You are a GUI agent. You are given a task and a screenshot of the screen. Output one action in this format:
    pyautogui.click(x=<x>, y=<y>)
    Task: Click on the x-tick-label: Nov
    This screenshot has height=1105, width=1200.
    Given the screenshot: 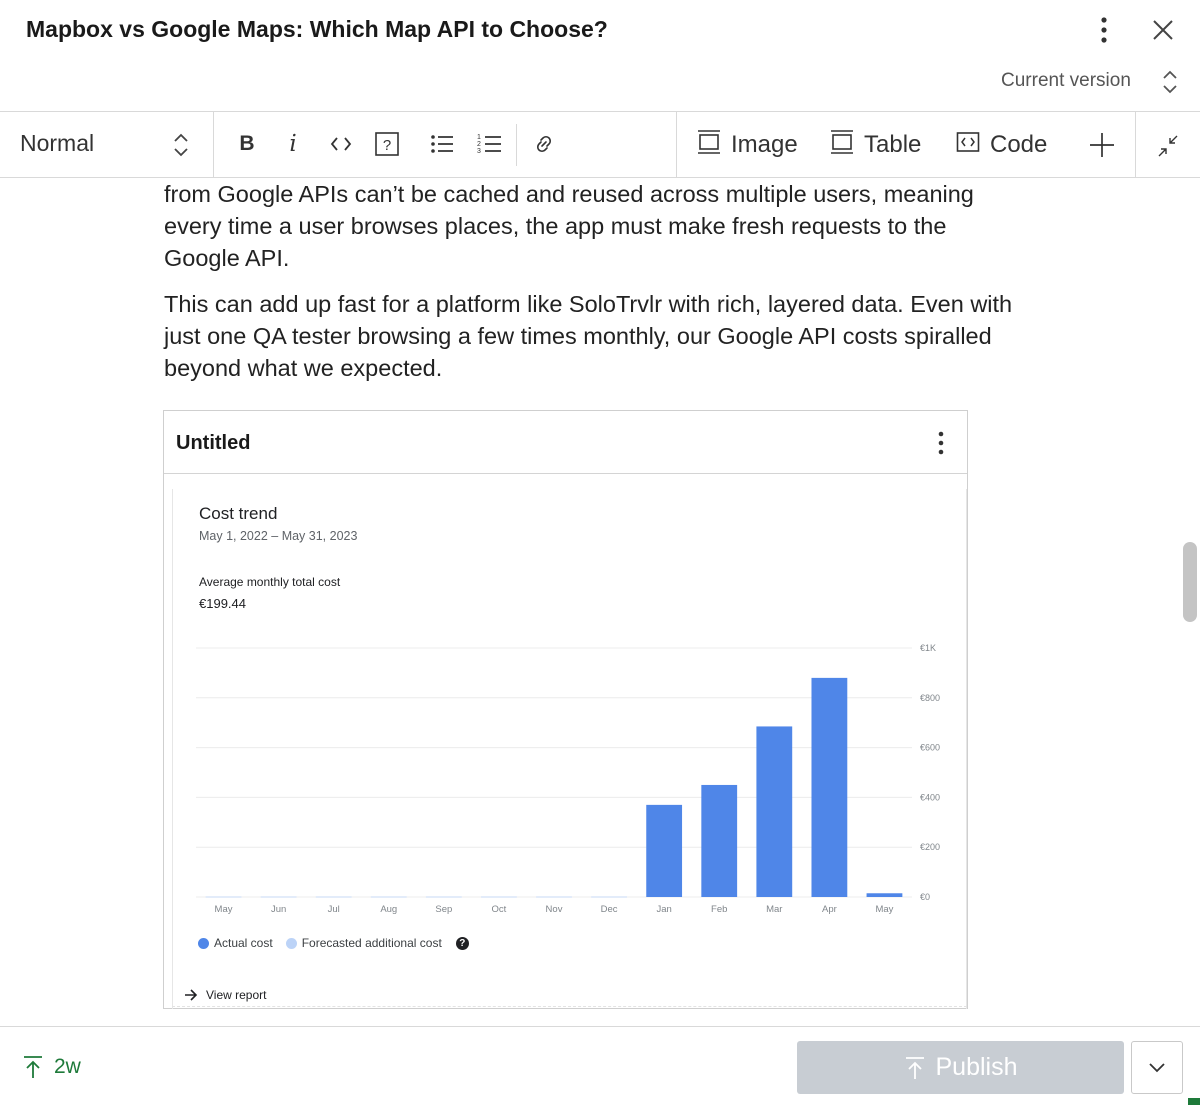 What is the action you would take?
    pyautogui.click(x=554, y=909)
    